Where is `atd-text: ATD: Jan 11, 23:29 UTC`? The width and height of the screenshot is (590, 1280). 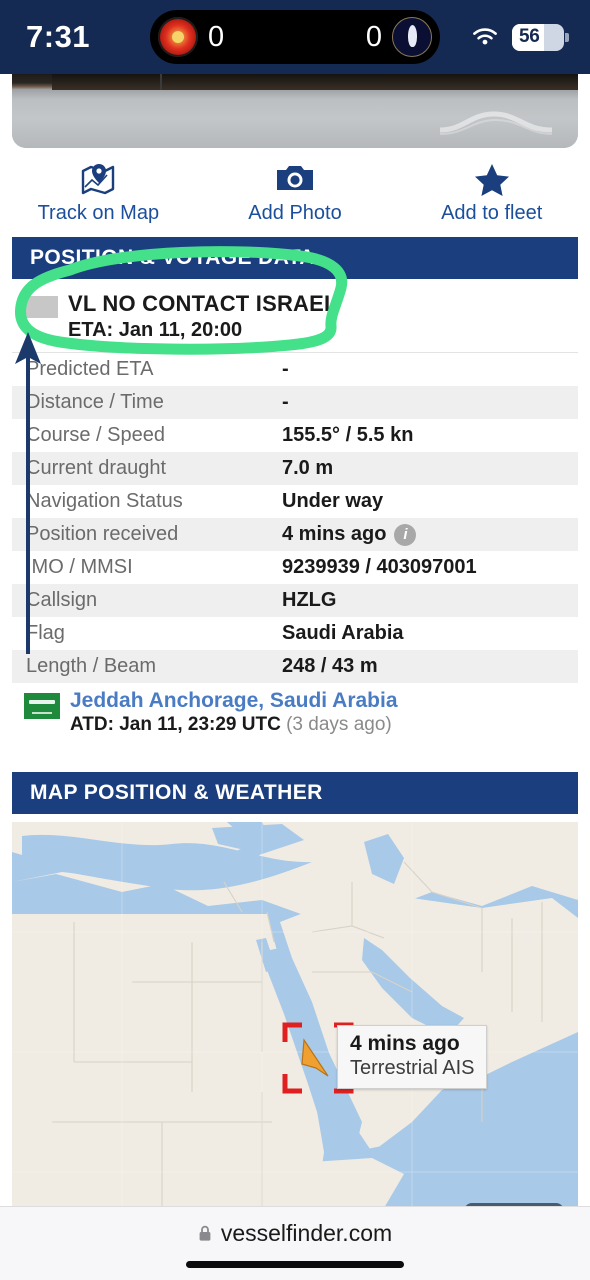
atd-text: ATD: Jan 11, 23:29 UTC is located at coordinates (175, 724).